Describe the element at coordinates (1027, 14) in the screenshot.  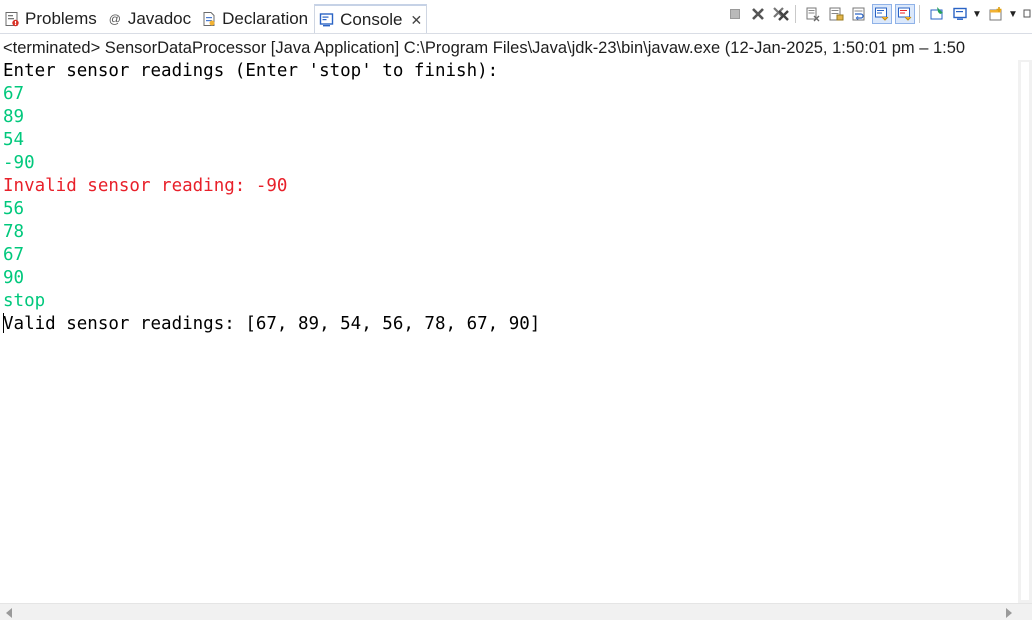
I see `view-menu-icon` at that location.